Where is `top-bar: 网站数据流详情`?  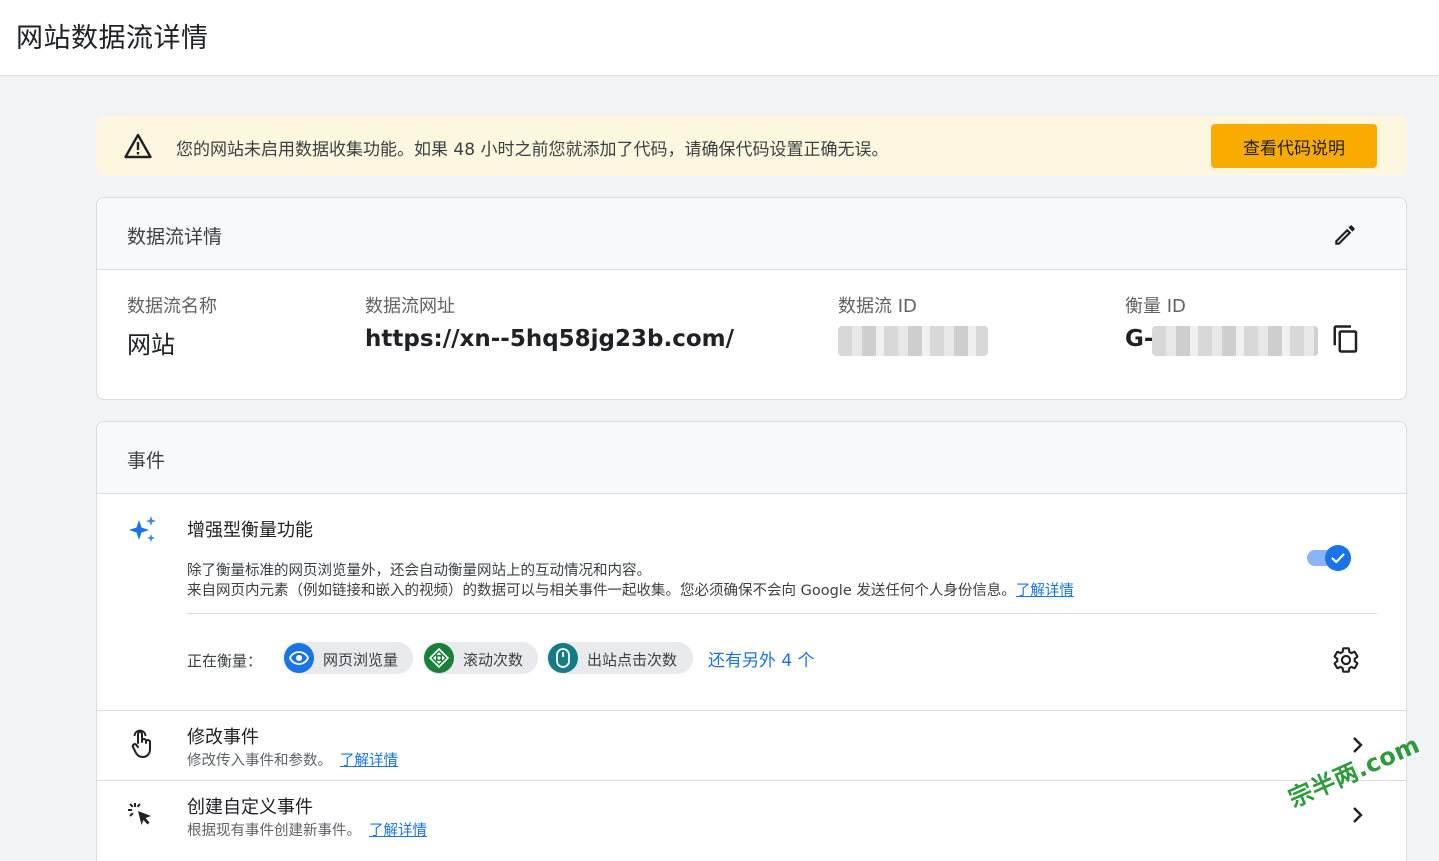 top-bar: 网站数据流详情 is located at coordinates (719, 38).